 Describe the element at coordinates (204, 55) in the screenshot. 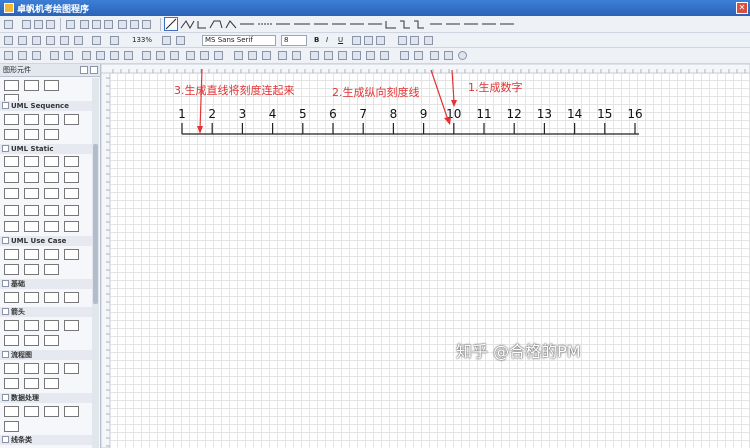

I see `lock-icon` at that location.